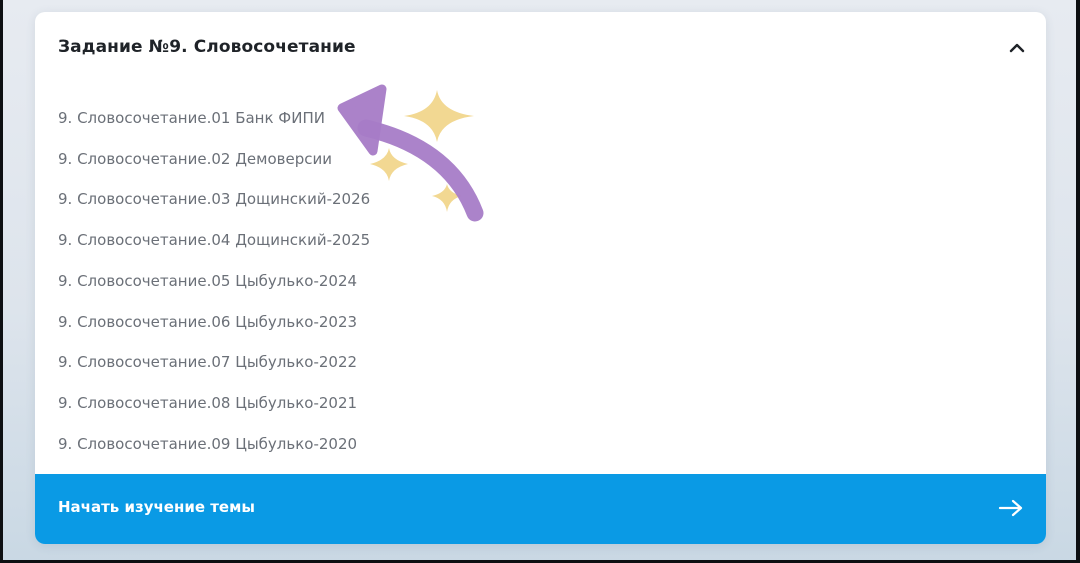  I want to click on start-topic-button: Начать изучение темы, so click(540, 509).